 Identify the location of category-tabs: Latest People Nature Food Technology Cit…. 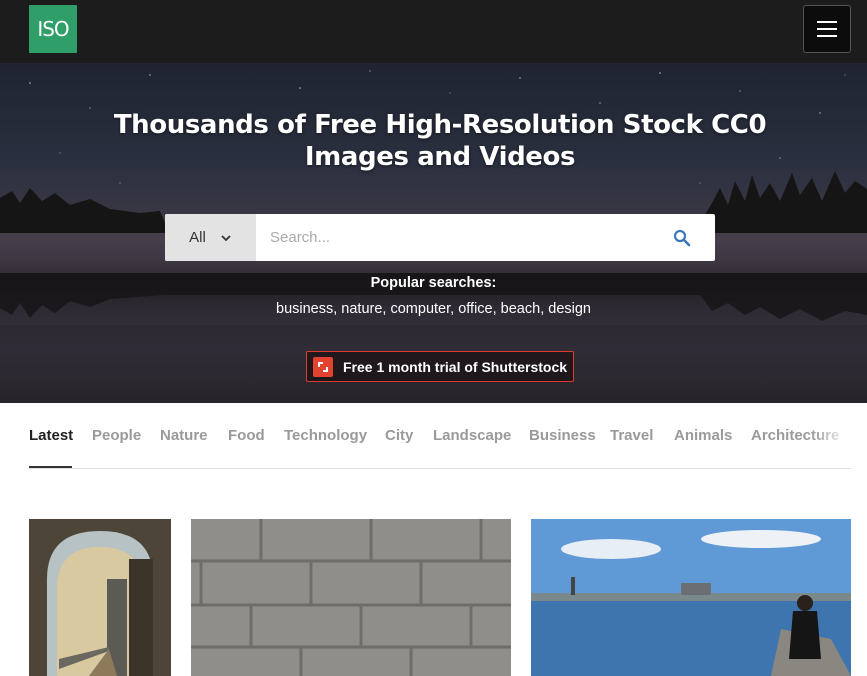
(440, 436).